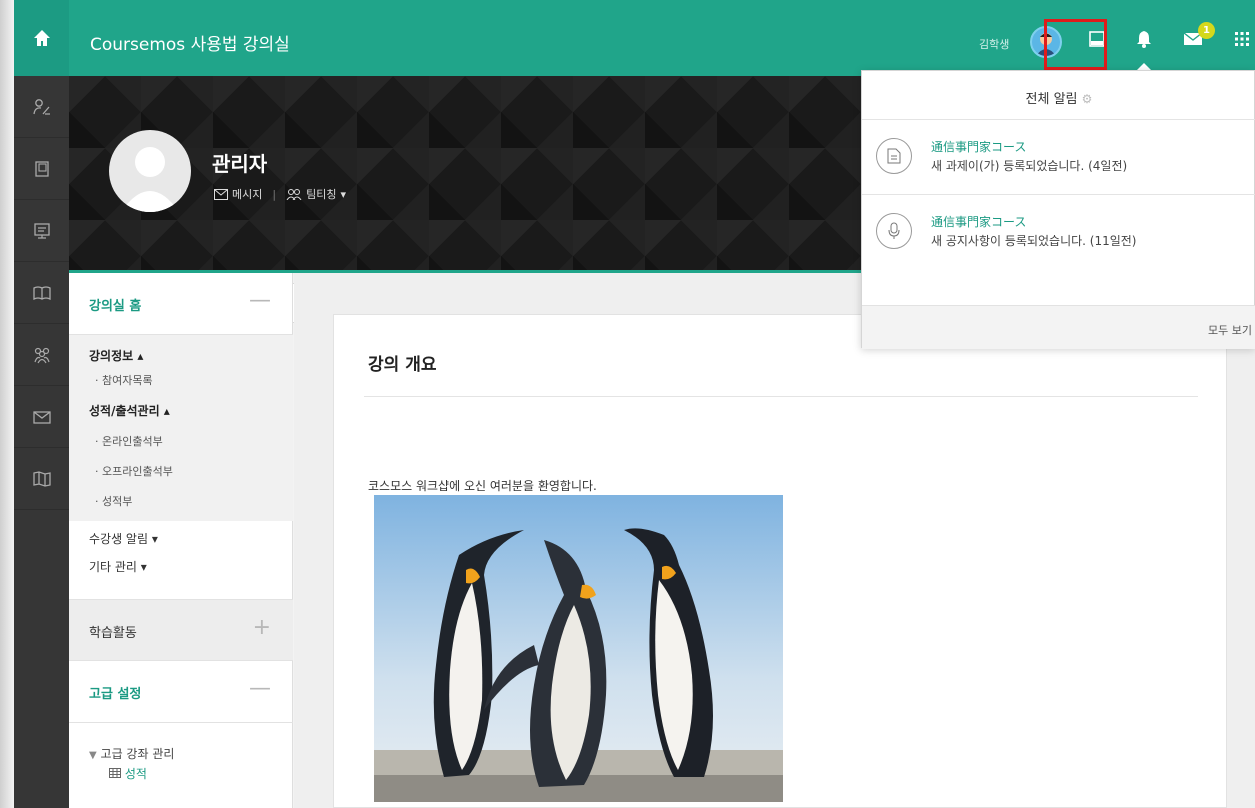 Image resolution: width=1255 pixels, height=808 pixels. What do you see at coordinates (262, 627) in the screenshot?
I see `plus-icon: +` at bounding box center [262, 627].